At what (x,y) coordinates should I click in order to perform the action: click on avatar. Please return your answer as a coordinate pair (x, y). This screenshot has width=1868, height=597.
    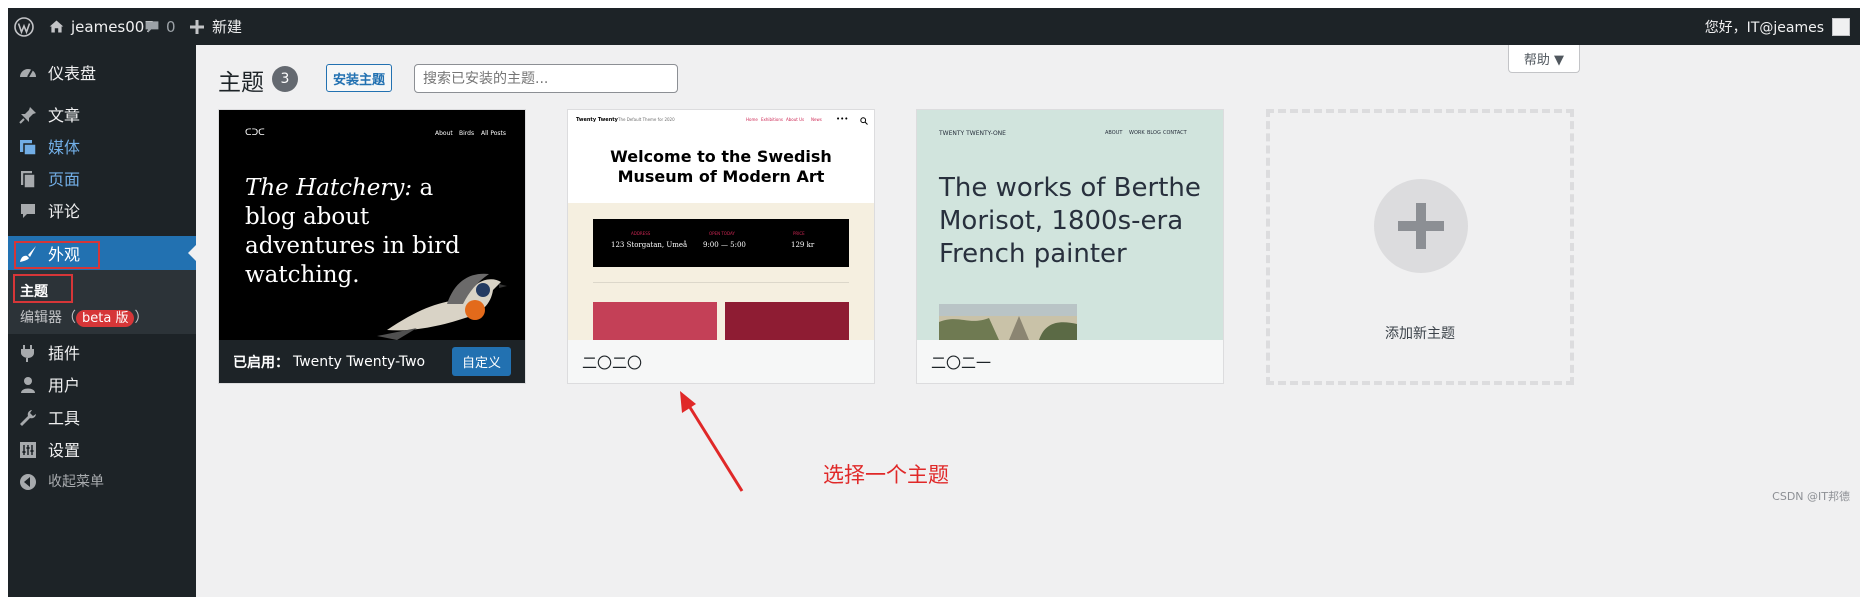
    Looking at the image, I should click on (1841, 26).